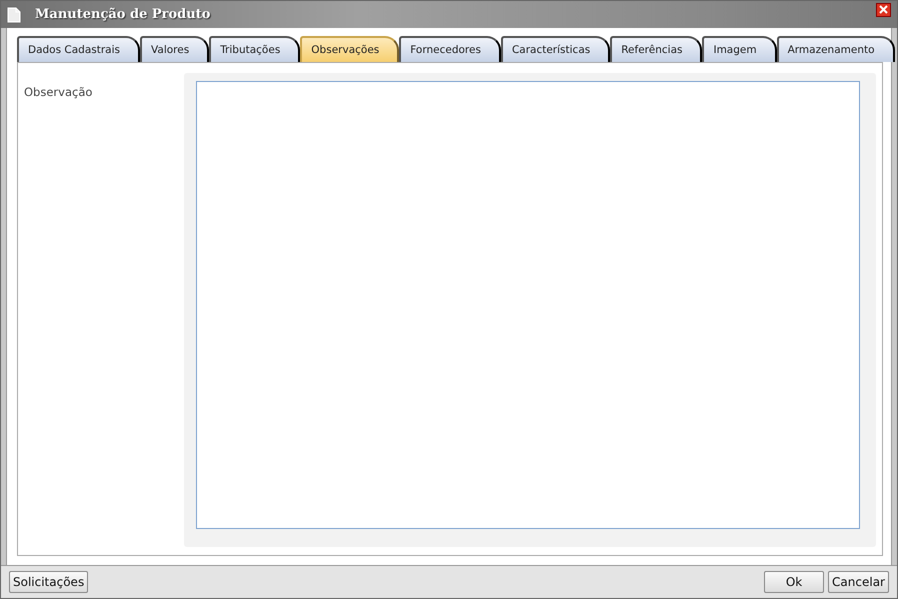  I want to click on tab: Características, so click(555, 49).